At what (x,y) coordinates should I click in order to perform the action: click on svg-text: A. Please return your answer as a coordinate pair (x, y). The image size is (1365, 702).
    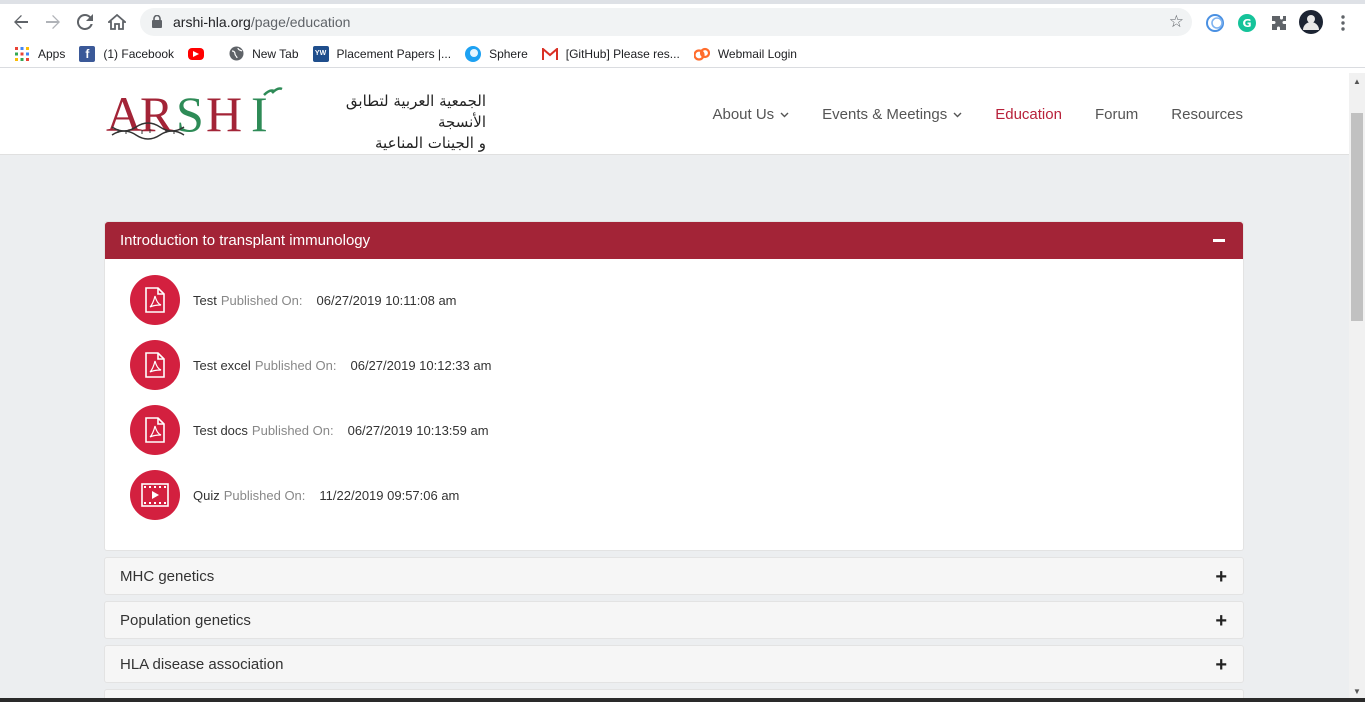
    Looking at the image, I should click on (124, 114).